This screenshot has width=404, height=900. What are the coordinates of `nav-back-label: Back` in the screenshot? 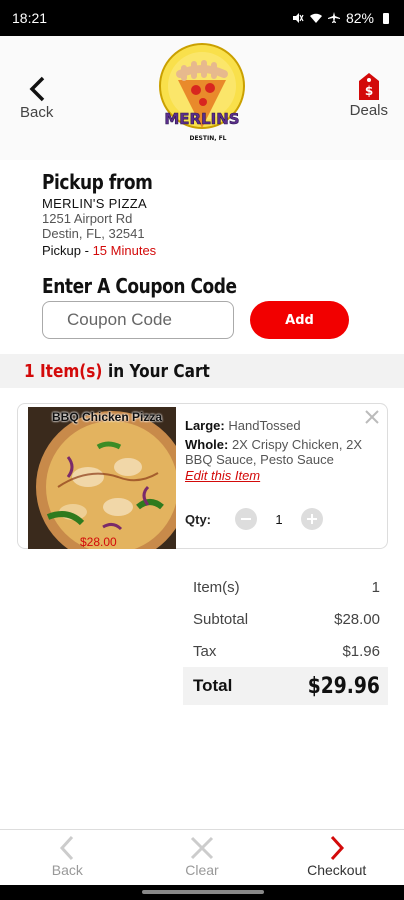 It's located at (67, 870).